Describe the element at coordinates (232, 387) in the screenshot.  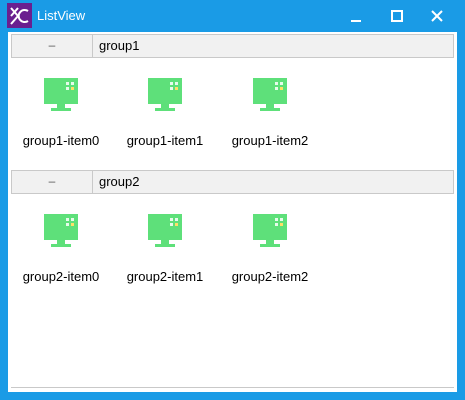
I see `list-bottom-border` at that location.